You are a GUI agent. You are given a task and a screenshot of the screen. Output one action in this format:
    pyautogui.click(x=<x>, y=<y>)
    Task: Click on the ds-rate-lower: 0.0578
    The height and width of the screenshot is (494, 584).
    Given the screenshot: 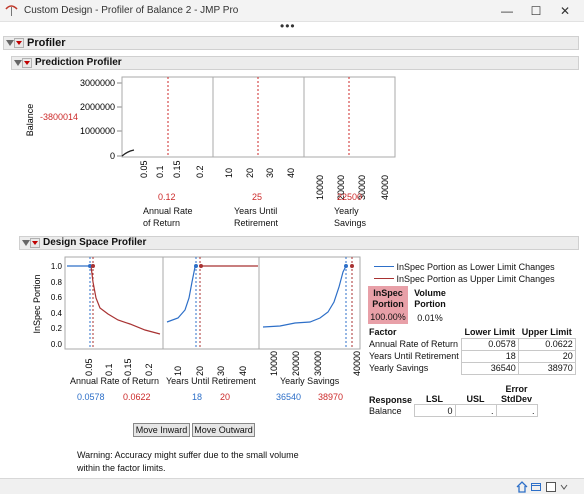 What is the action you would take?
    pyautogui.click(x=91, y=397)
    